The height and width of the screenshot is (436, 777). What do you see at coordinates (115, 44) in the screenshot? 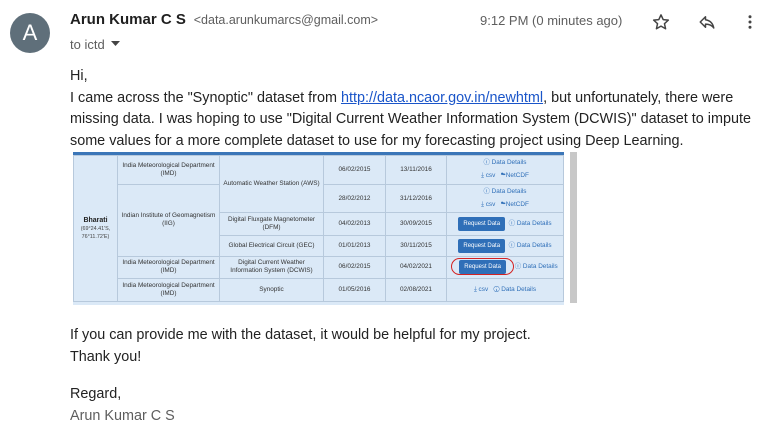
I see `chevron-down-icon` at bounding box center [115, 44].